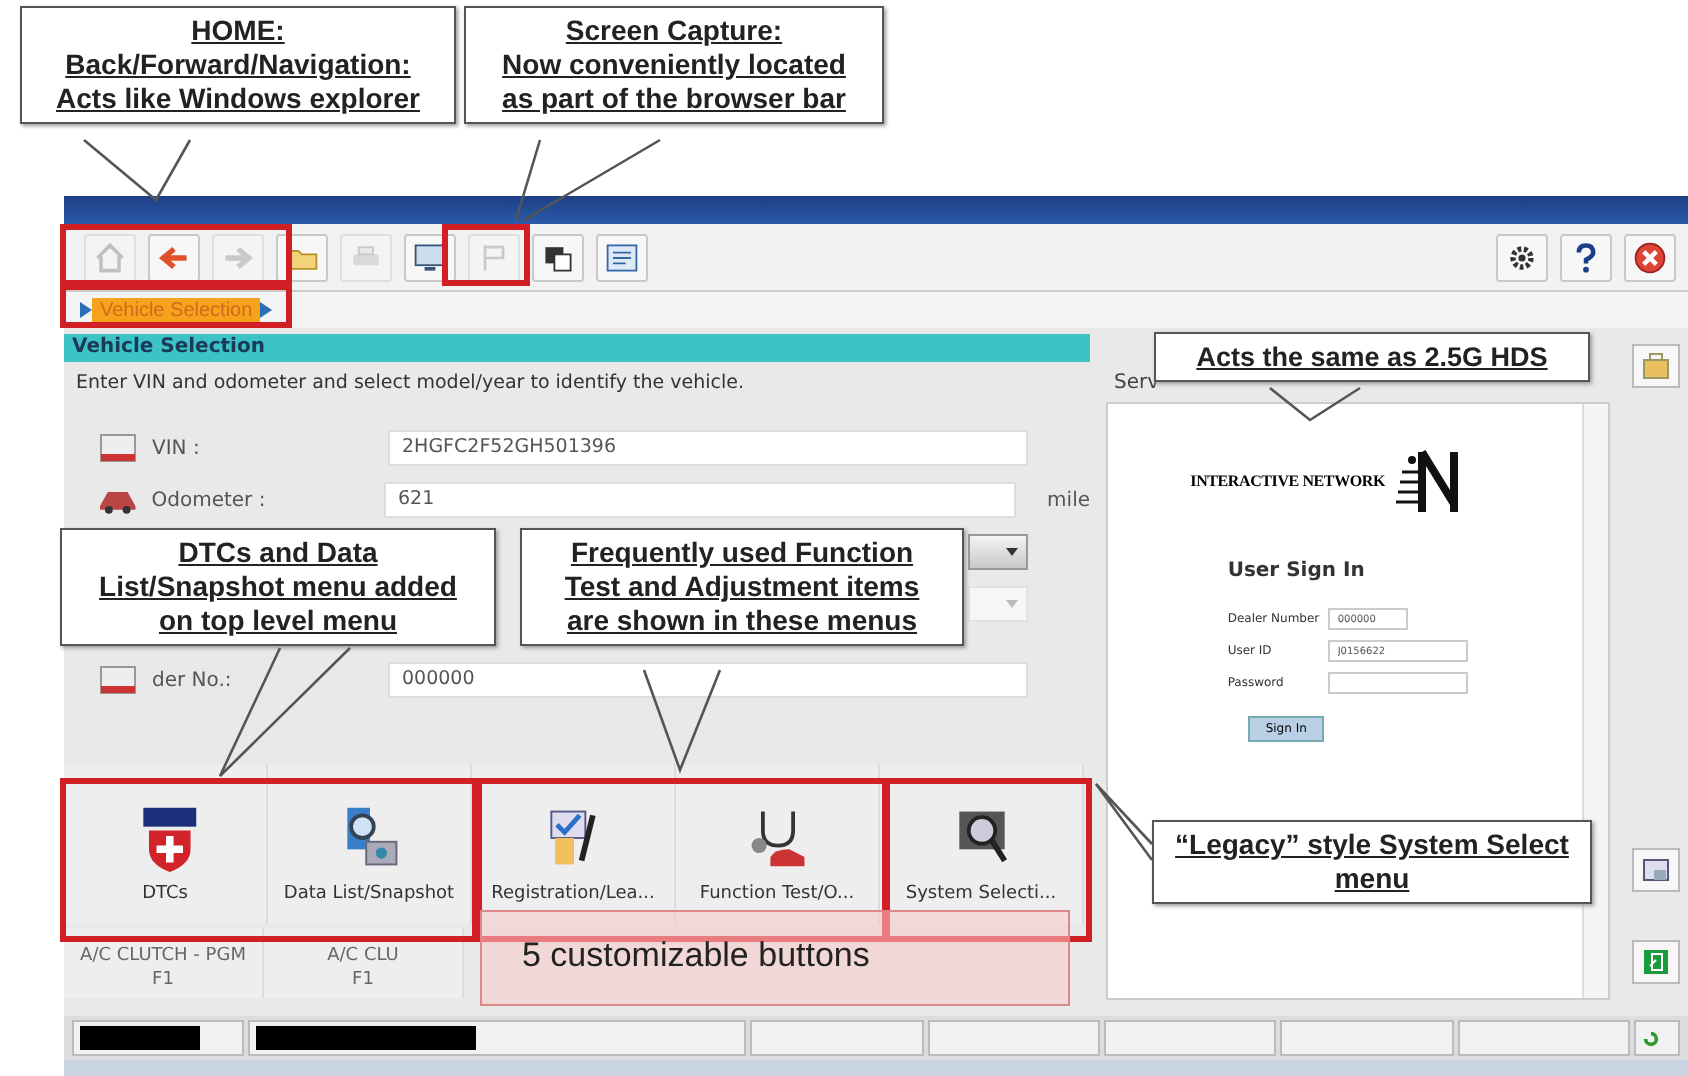 The width and height of the screenshot is (1688, 1076). I want to click on instruction-text: Enter VIN and odometer and select model/year to identify the vehicle., so click(410, 382).